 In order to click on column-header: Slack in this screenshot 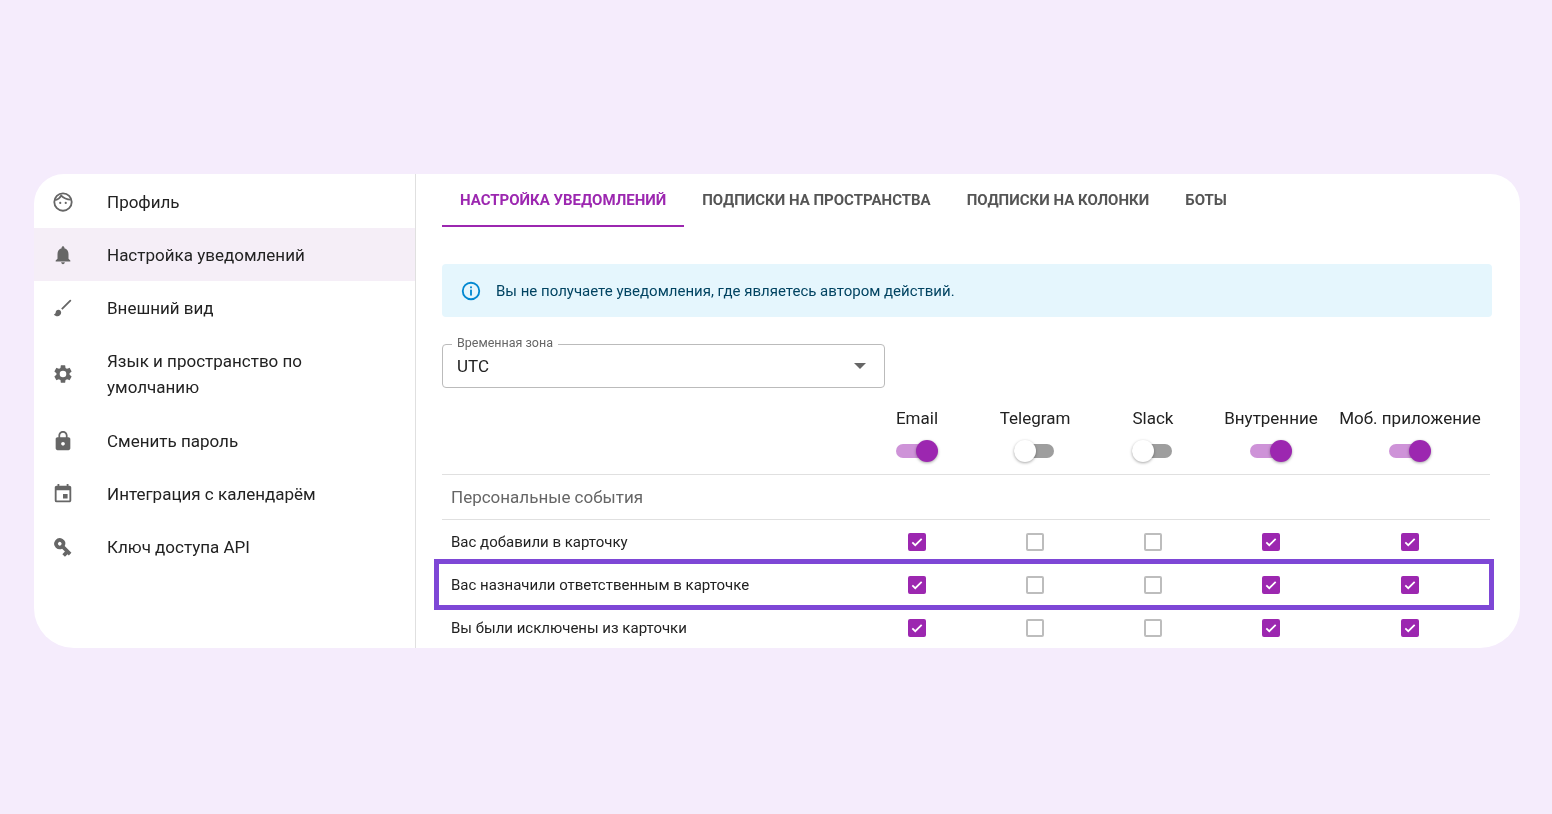, I will do `click(1153, 418)`.